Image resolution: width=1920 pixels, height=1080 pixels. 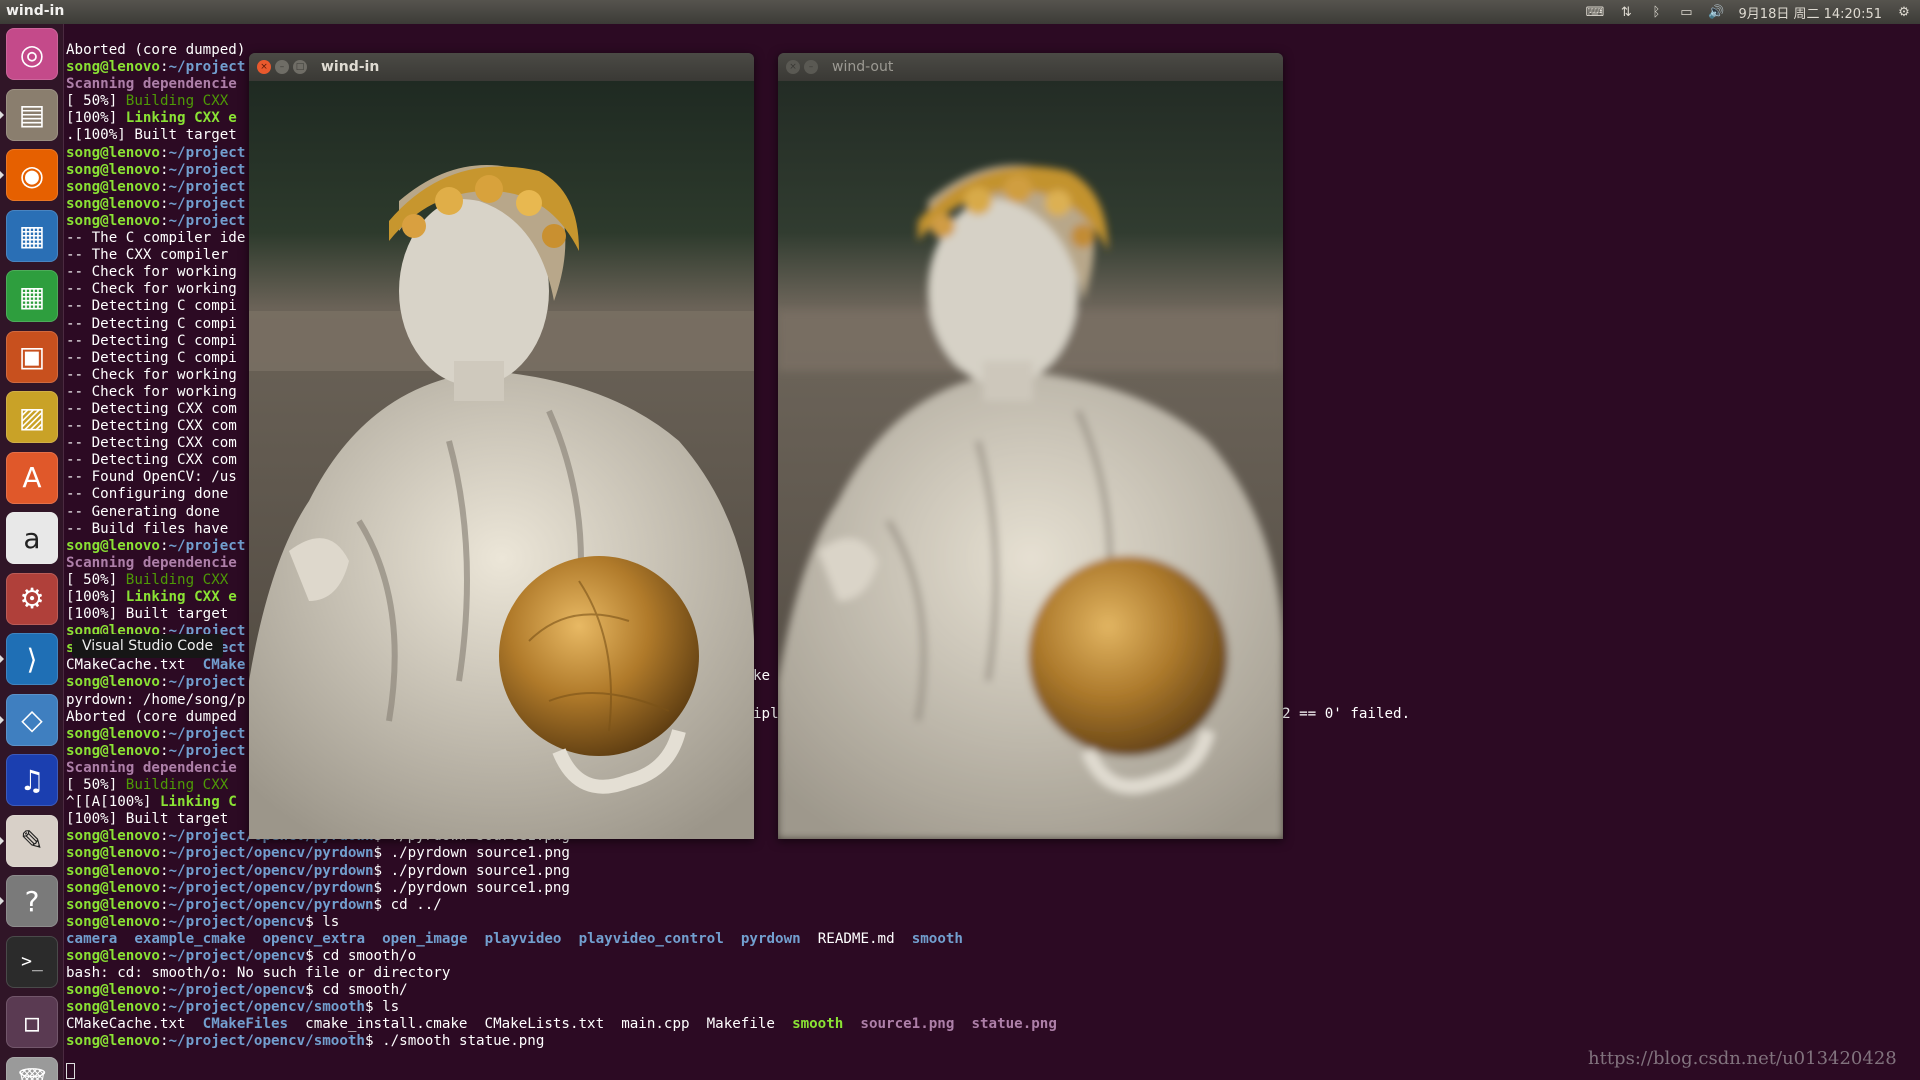 I want to click on bluetooth-icon: ᛒ, so click(x=1656, y=12).